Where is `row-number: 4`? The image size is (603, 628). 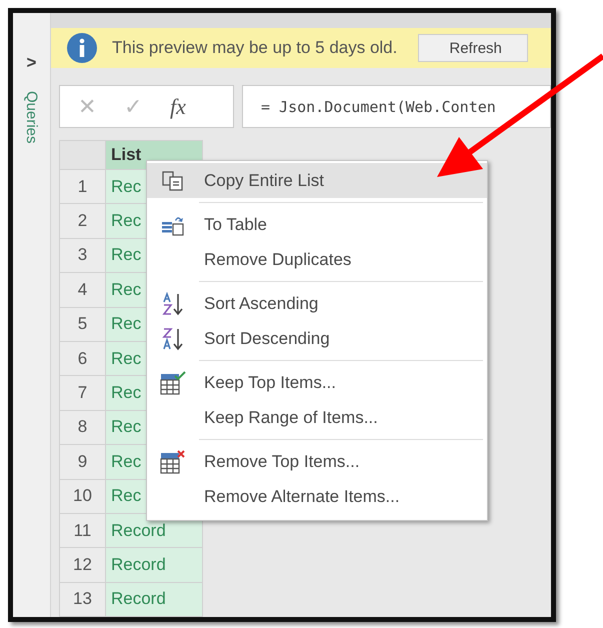
row-number: 4 is located at coordinates (82, 290).